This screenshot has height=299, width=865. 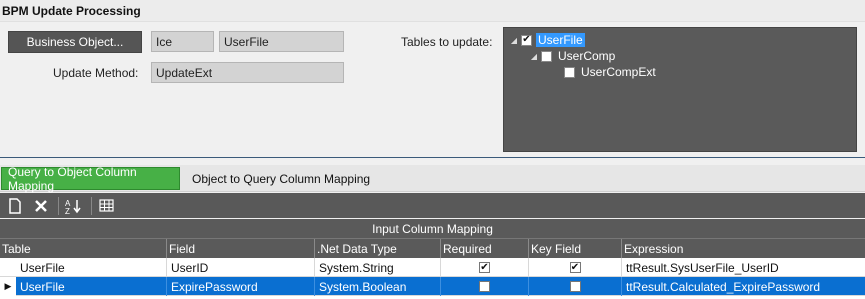 I want to click on cell-required, so click(x=485, y=286).